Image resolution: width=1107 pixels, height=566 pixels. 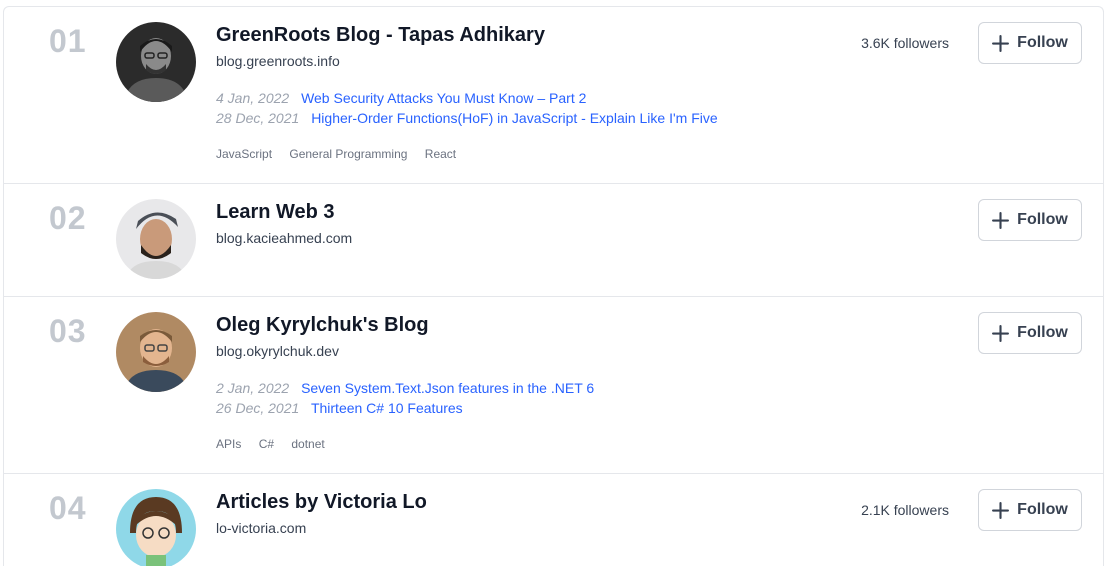 I want to click on tag: React, so click(x=440, y=154).